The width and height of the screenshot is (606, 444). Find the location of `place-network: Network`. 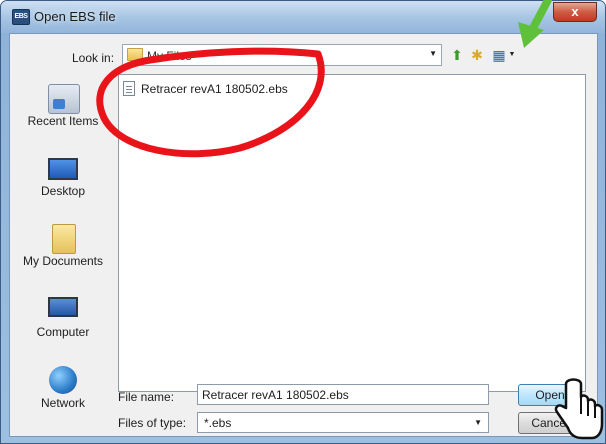

place-network: Network is located at coordinates (63, 394).